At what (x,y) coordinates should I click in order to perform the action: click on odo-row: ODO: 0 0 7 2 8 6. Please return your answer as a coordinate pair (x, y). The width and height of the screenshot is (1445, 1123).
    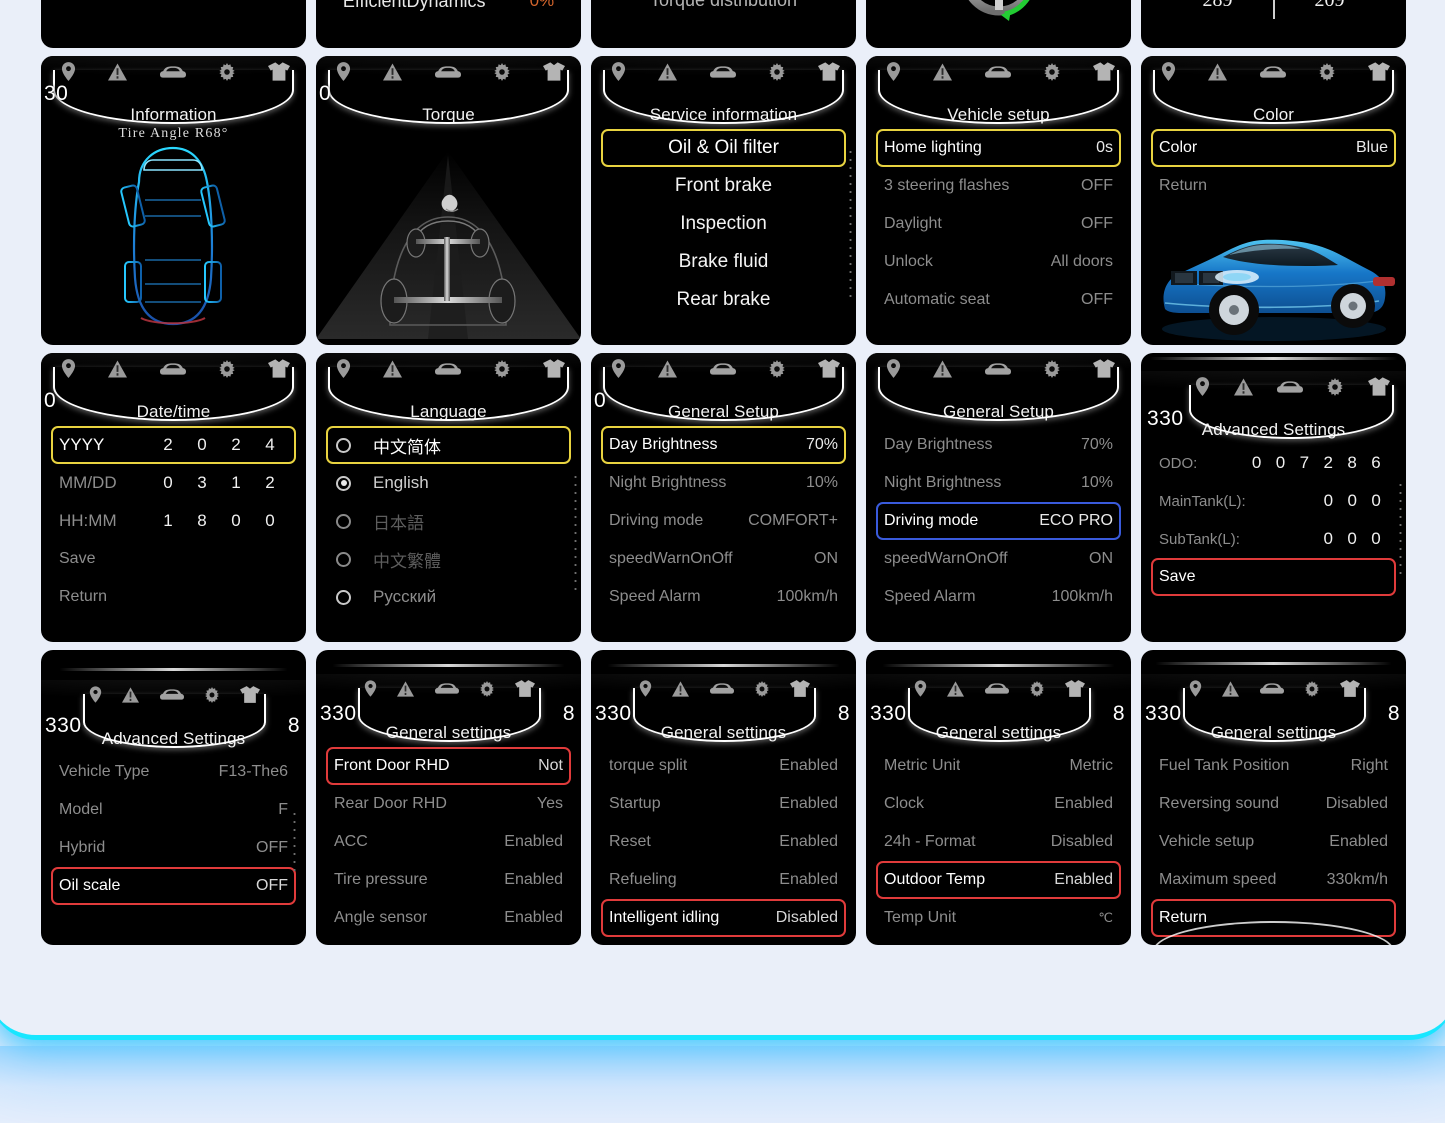
    Looking at the image, I should click on (1273, 463).